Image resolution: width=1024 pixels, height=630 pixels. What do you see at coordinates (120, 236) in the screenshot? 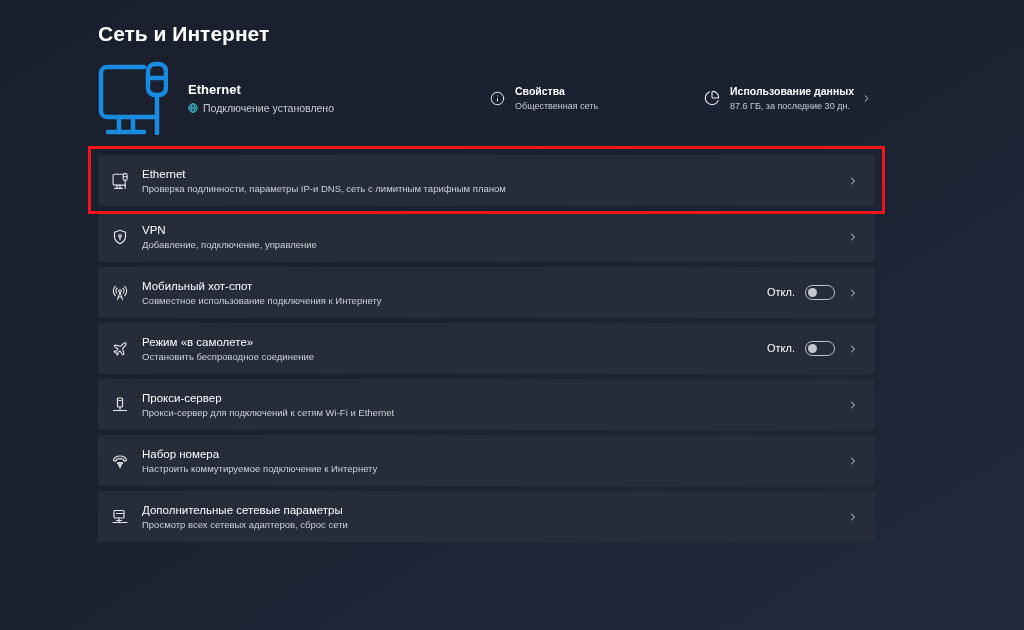
I see `shield-keyhole-icon` at bounding box center [120, 236].